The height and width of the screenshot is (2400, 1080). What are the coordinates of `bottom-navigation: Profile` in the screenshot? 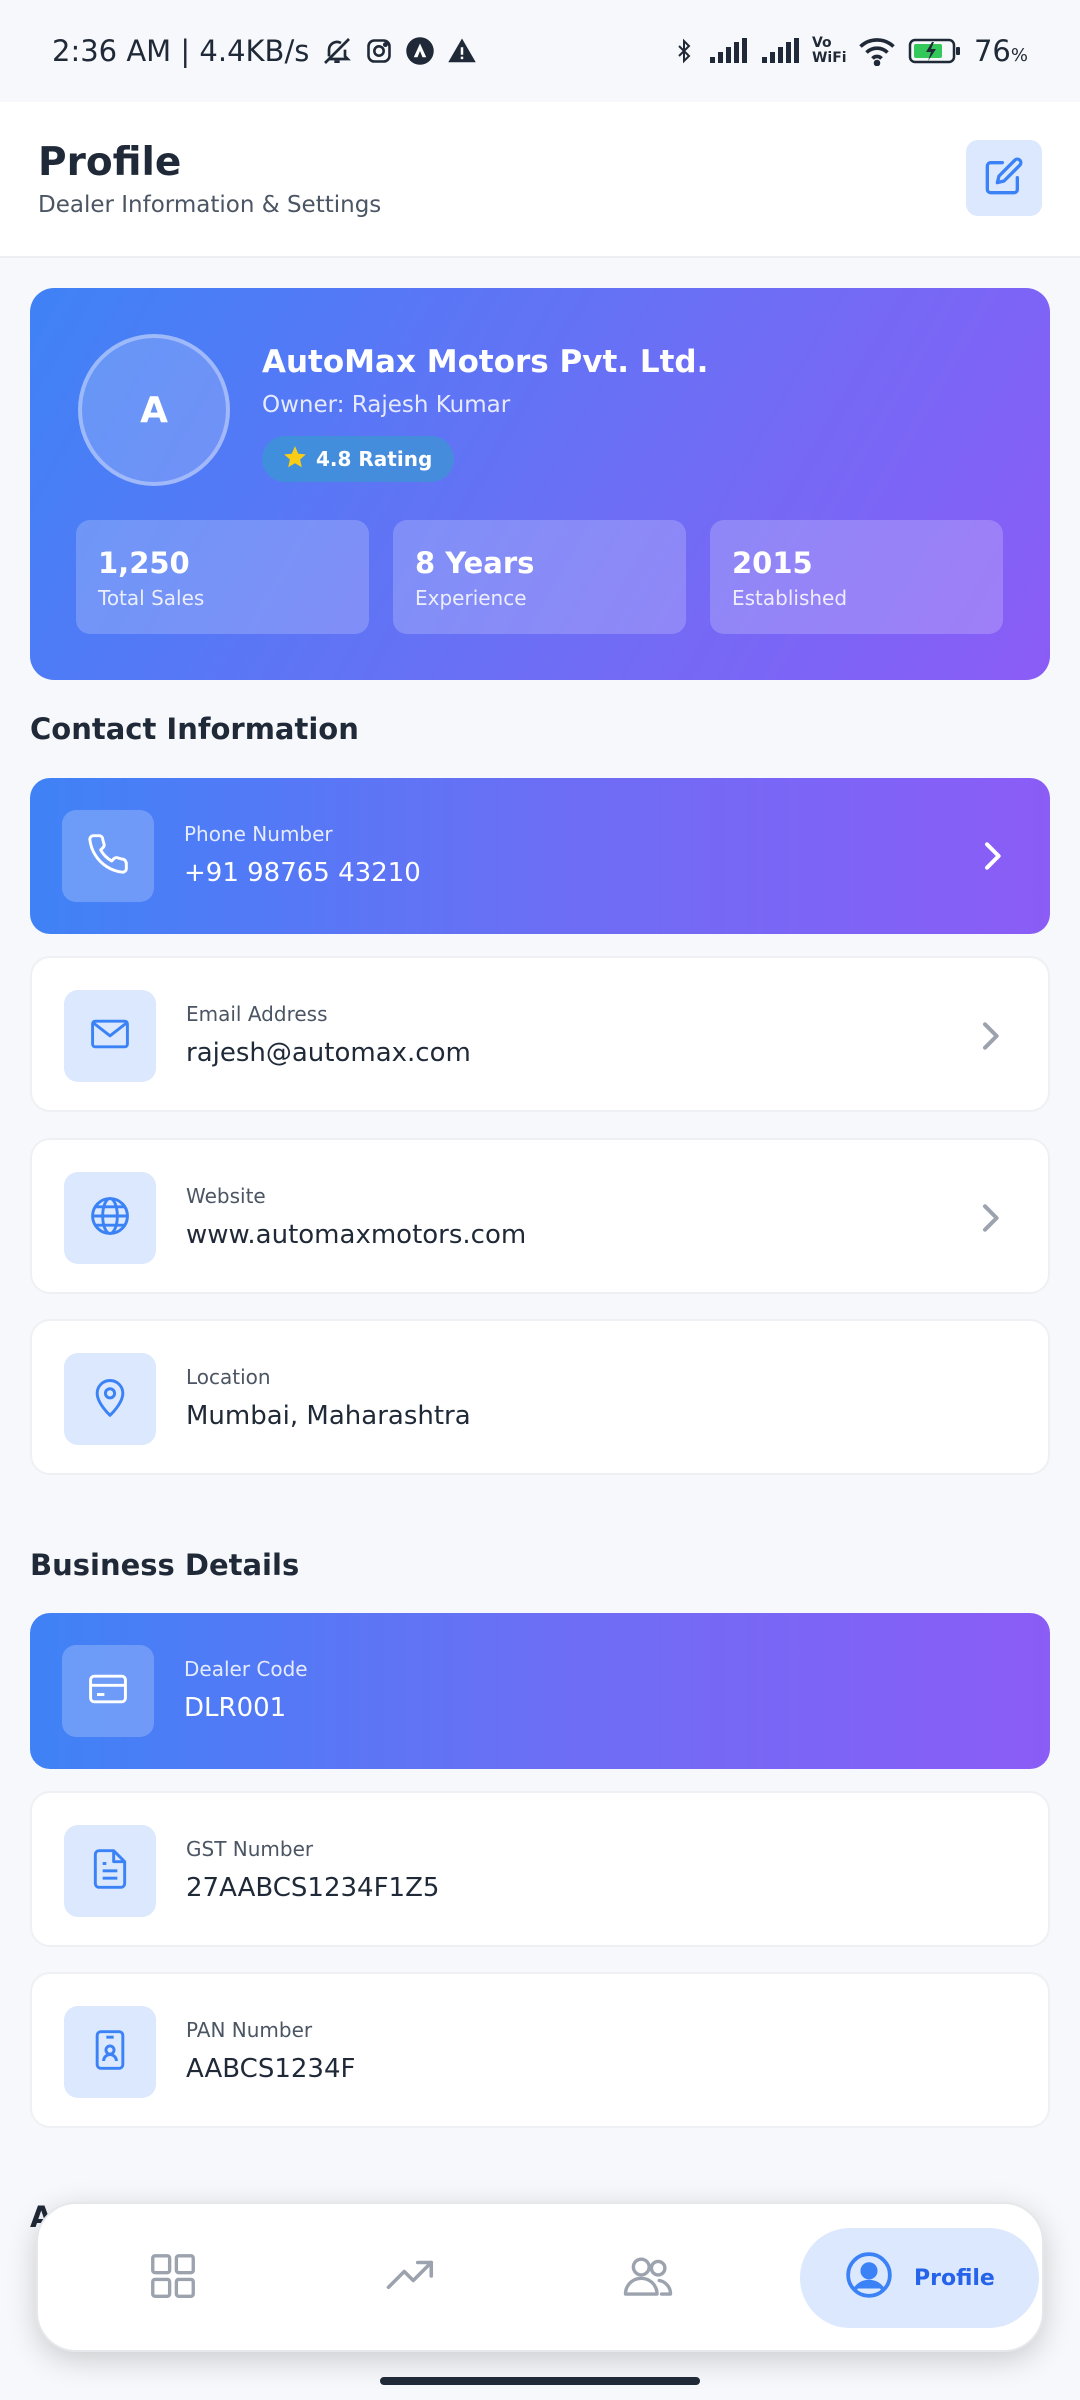 It's located at (540, 2277).